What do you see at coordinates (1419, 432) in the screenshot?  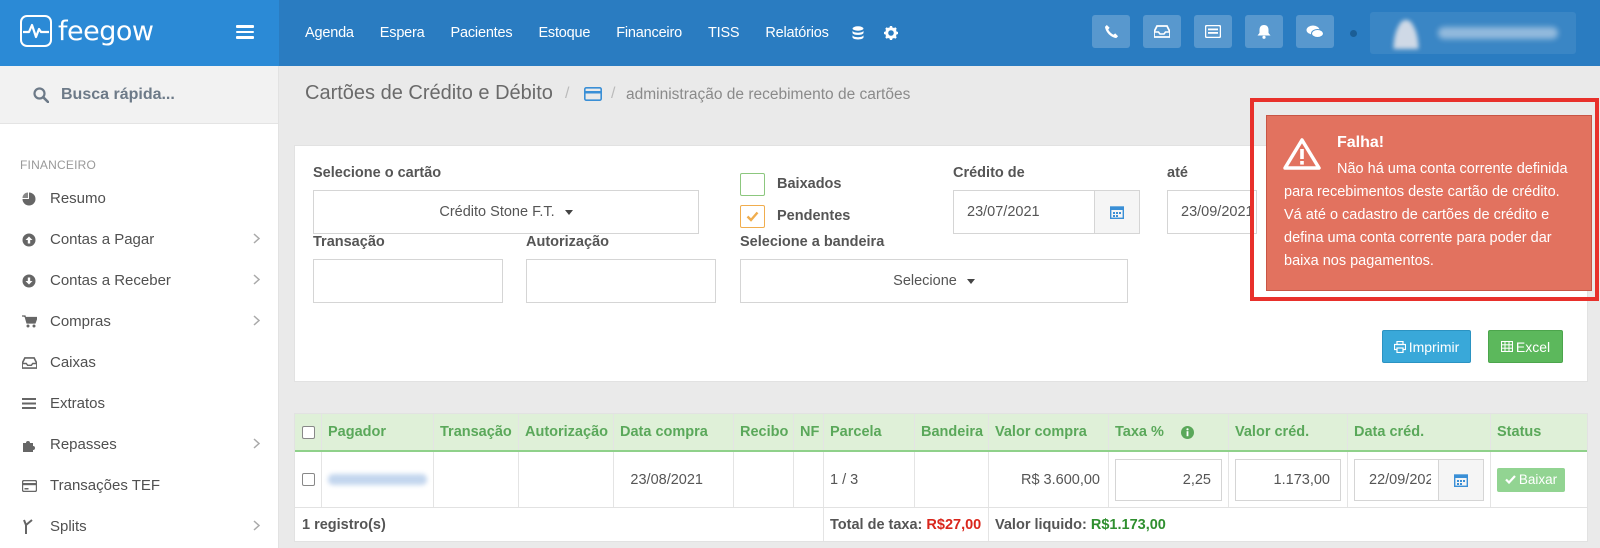 I see `col-data-cred: Data créd.` at bounding box center [1419, 432].